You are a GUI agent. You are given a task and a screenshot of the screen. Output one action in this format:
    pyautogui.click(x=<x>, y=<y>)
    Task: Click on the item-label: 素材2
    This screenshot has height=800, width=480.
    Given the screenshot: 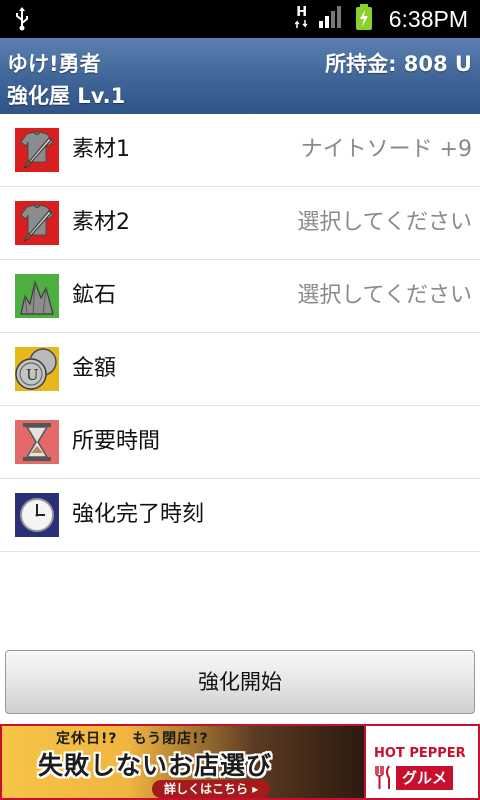 What is the action you would take?
    pyautogui.click(x=101, y=222)
    